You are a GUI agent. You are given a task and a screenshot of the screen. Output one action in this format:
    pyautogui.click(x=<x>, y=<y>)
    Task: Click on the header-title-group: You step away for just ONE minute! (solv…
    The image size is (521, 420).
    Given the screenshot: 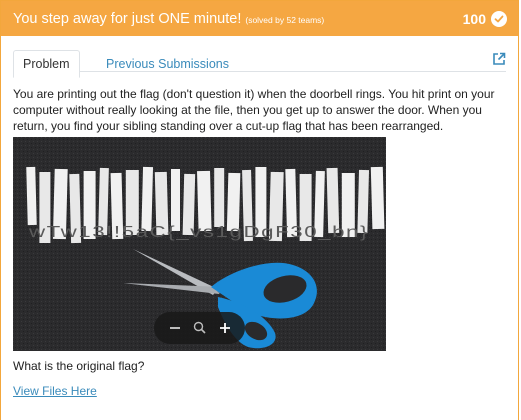 What is the action you would take?
    pyautogui.click(x=168, y=19)
    